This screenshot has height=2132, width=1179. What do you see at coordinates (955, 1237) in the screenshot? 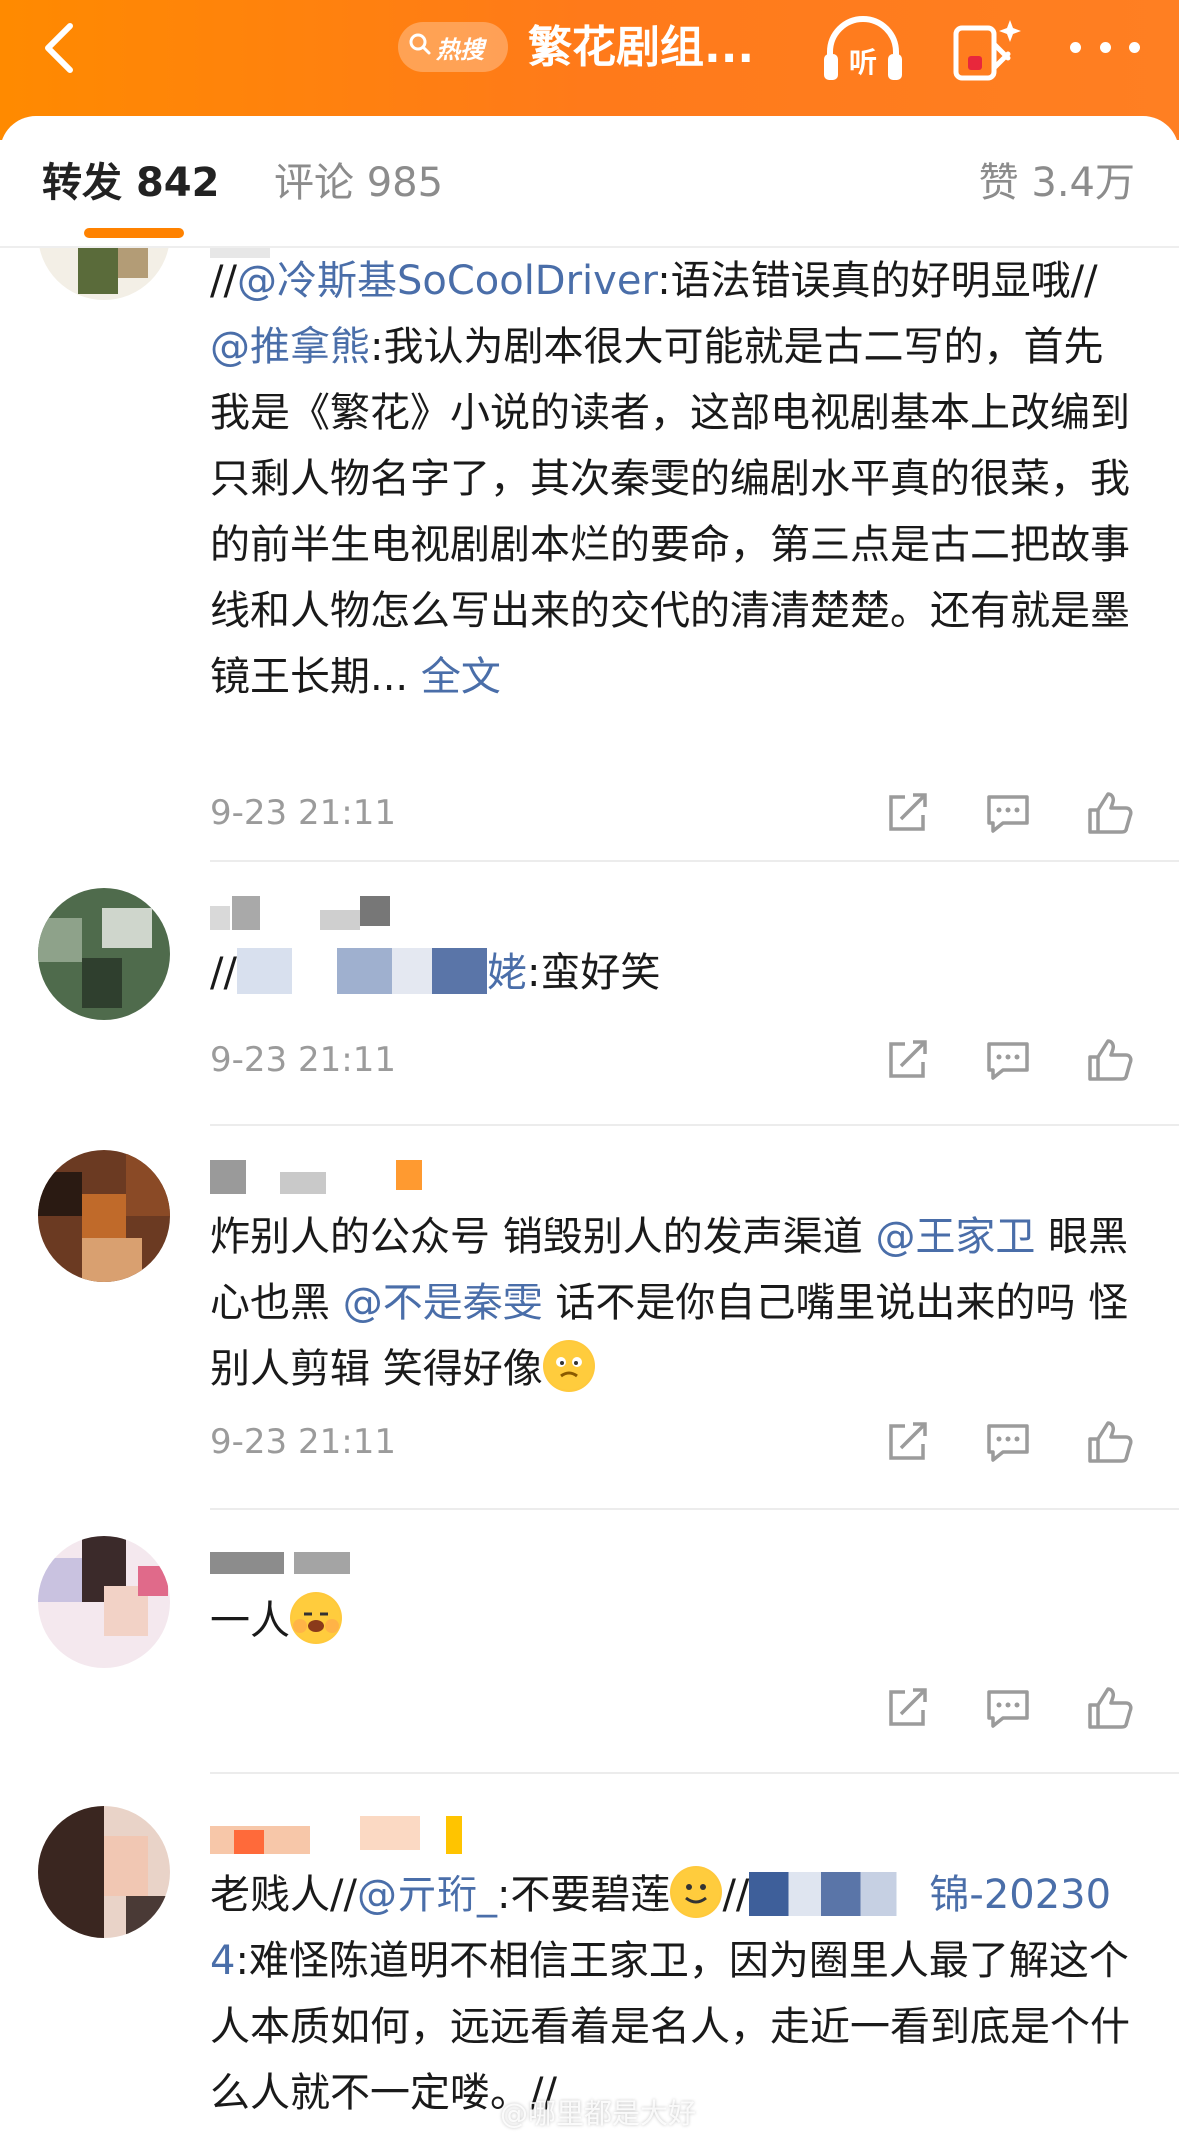
I see `mention-link: @王家卫` at bounding box center [955, 1237].